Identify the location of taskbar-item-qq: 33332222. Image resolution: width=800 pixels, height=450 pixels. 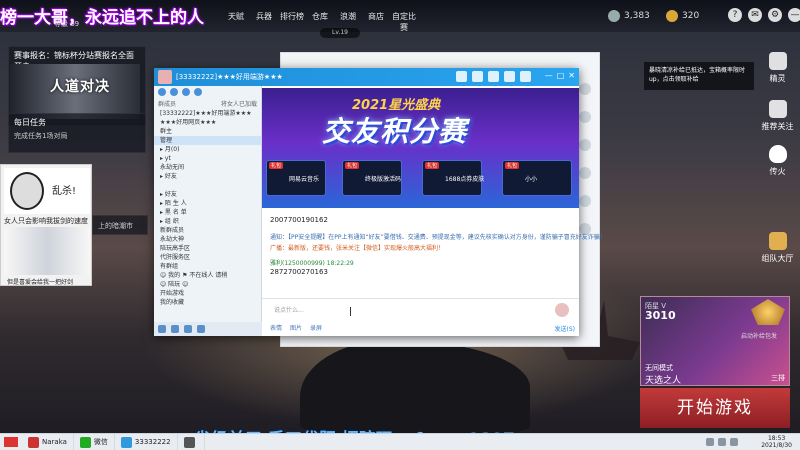
(146, 441).